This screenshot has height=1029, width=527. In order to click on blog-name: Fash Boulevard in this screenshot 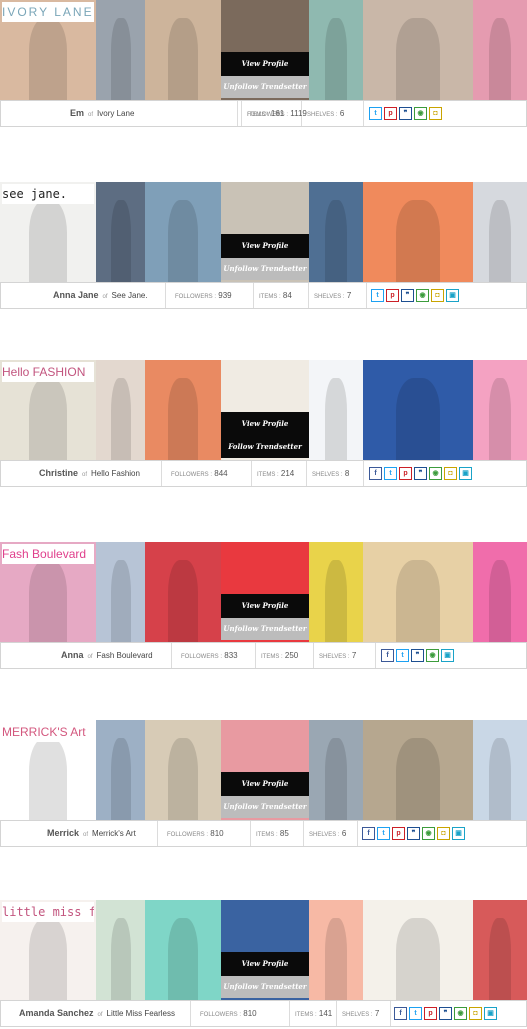, I will do `click(125, 655)`.